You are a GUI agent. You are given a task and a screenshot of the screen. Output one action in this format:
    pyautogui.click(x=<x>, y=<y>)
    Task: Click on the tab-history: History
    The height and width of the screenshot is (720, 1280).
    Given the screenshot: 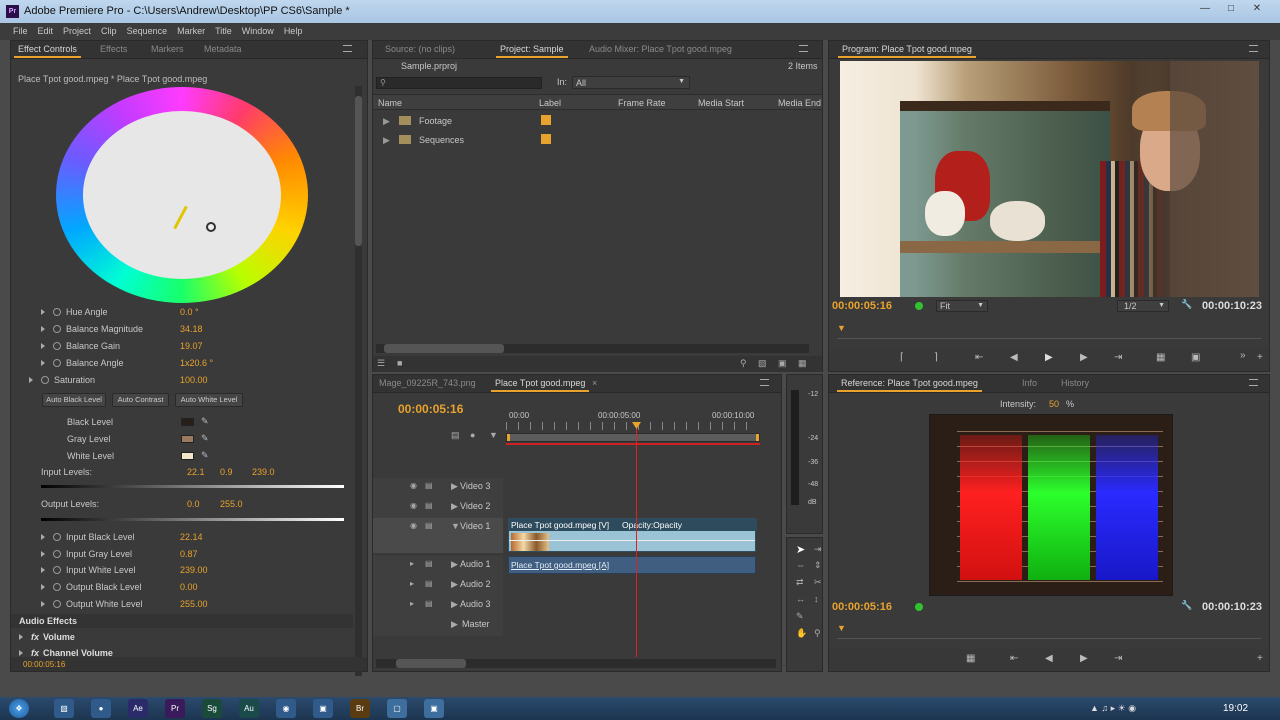 What is the action you would take?
    pyautogui.click(x=1075, y=383)
    